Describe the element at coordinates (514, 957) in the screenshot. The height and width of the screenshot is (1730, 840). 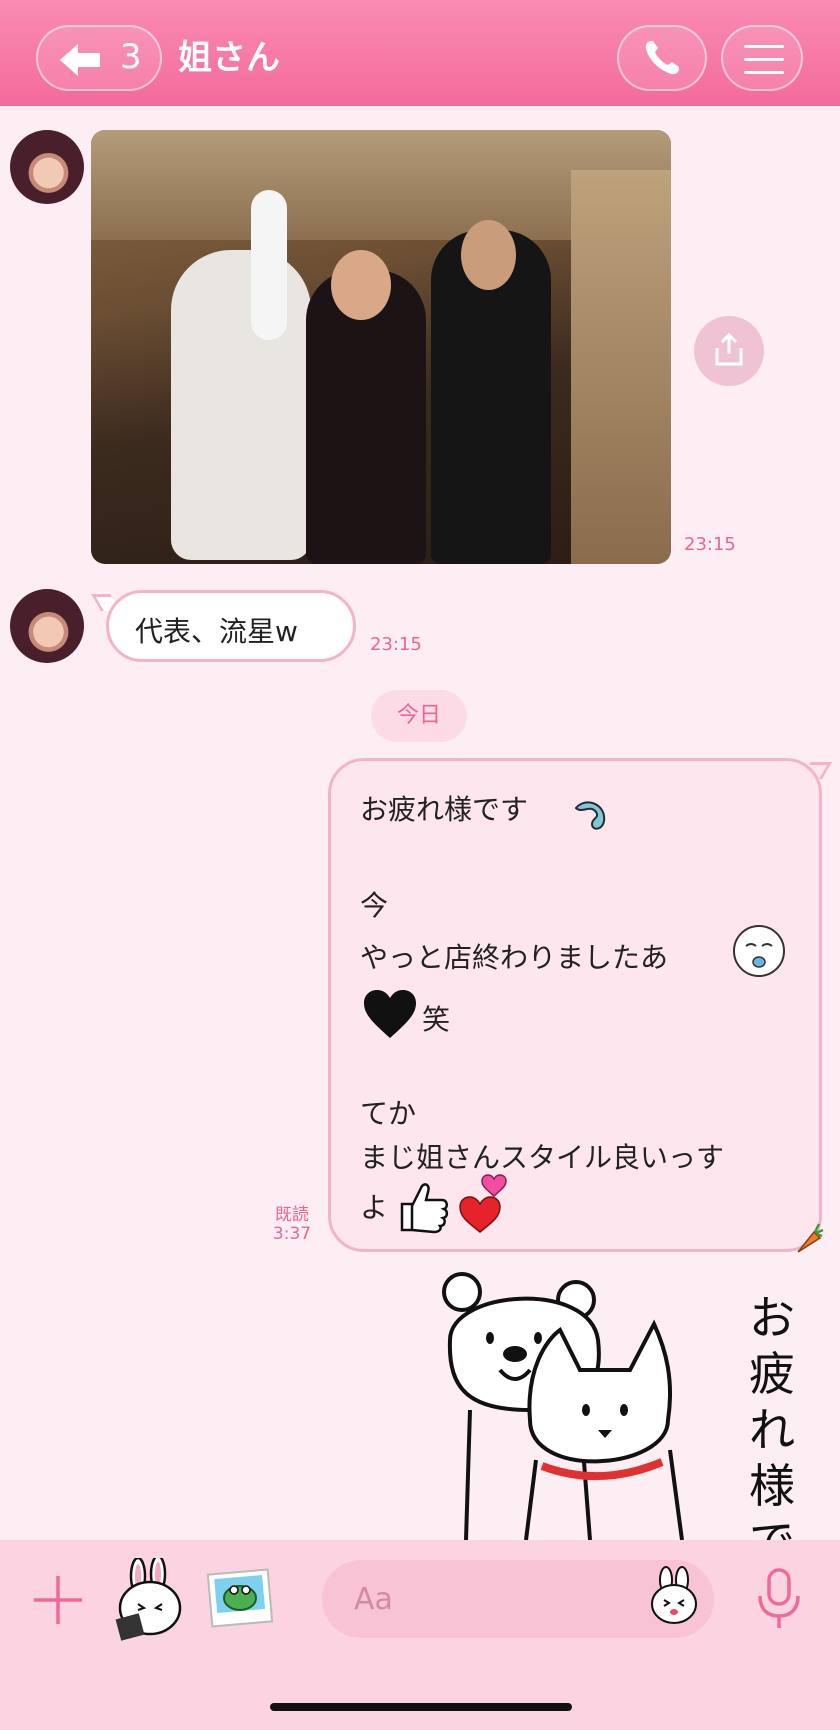
I see `message-line: やっと店終わりましたあ` at that location.